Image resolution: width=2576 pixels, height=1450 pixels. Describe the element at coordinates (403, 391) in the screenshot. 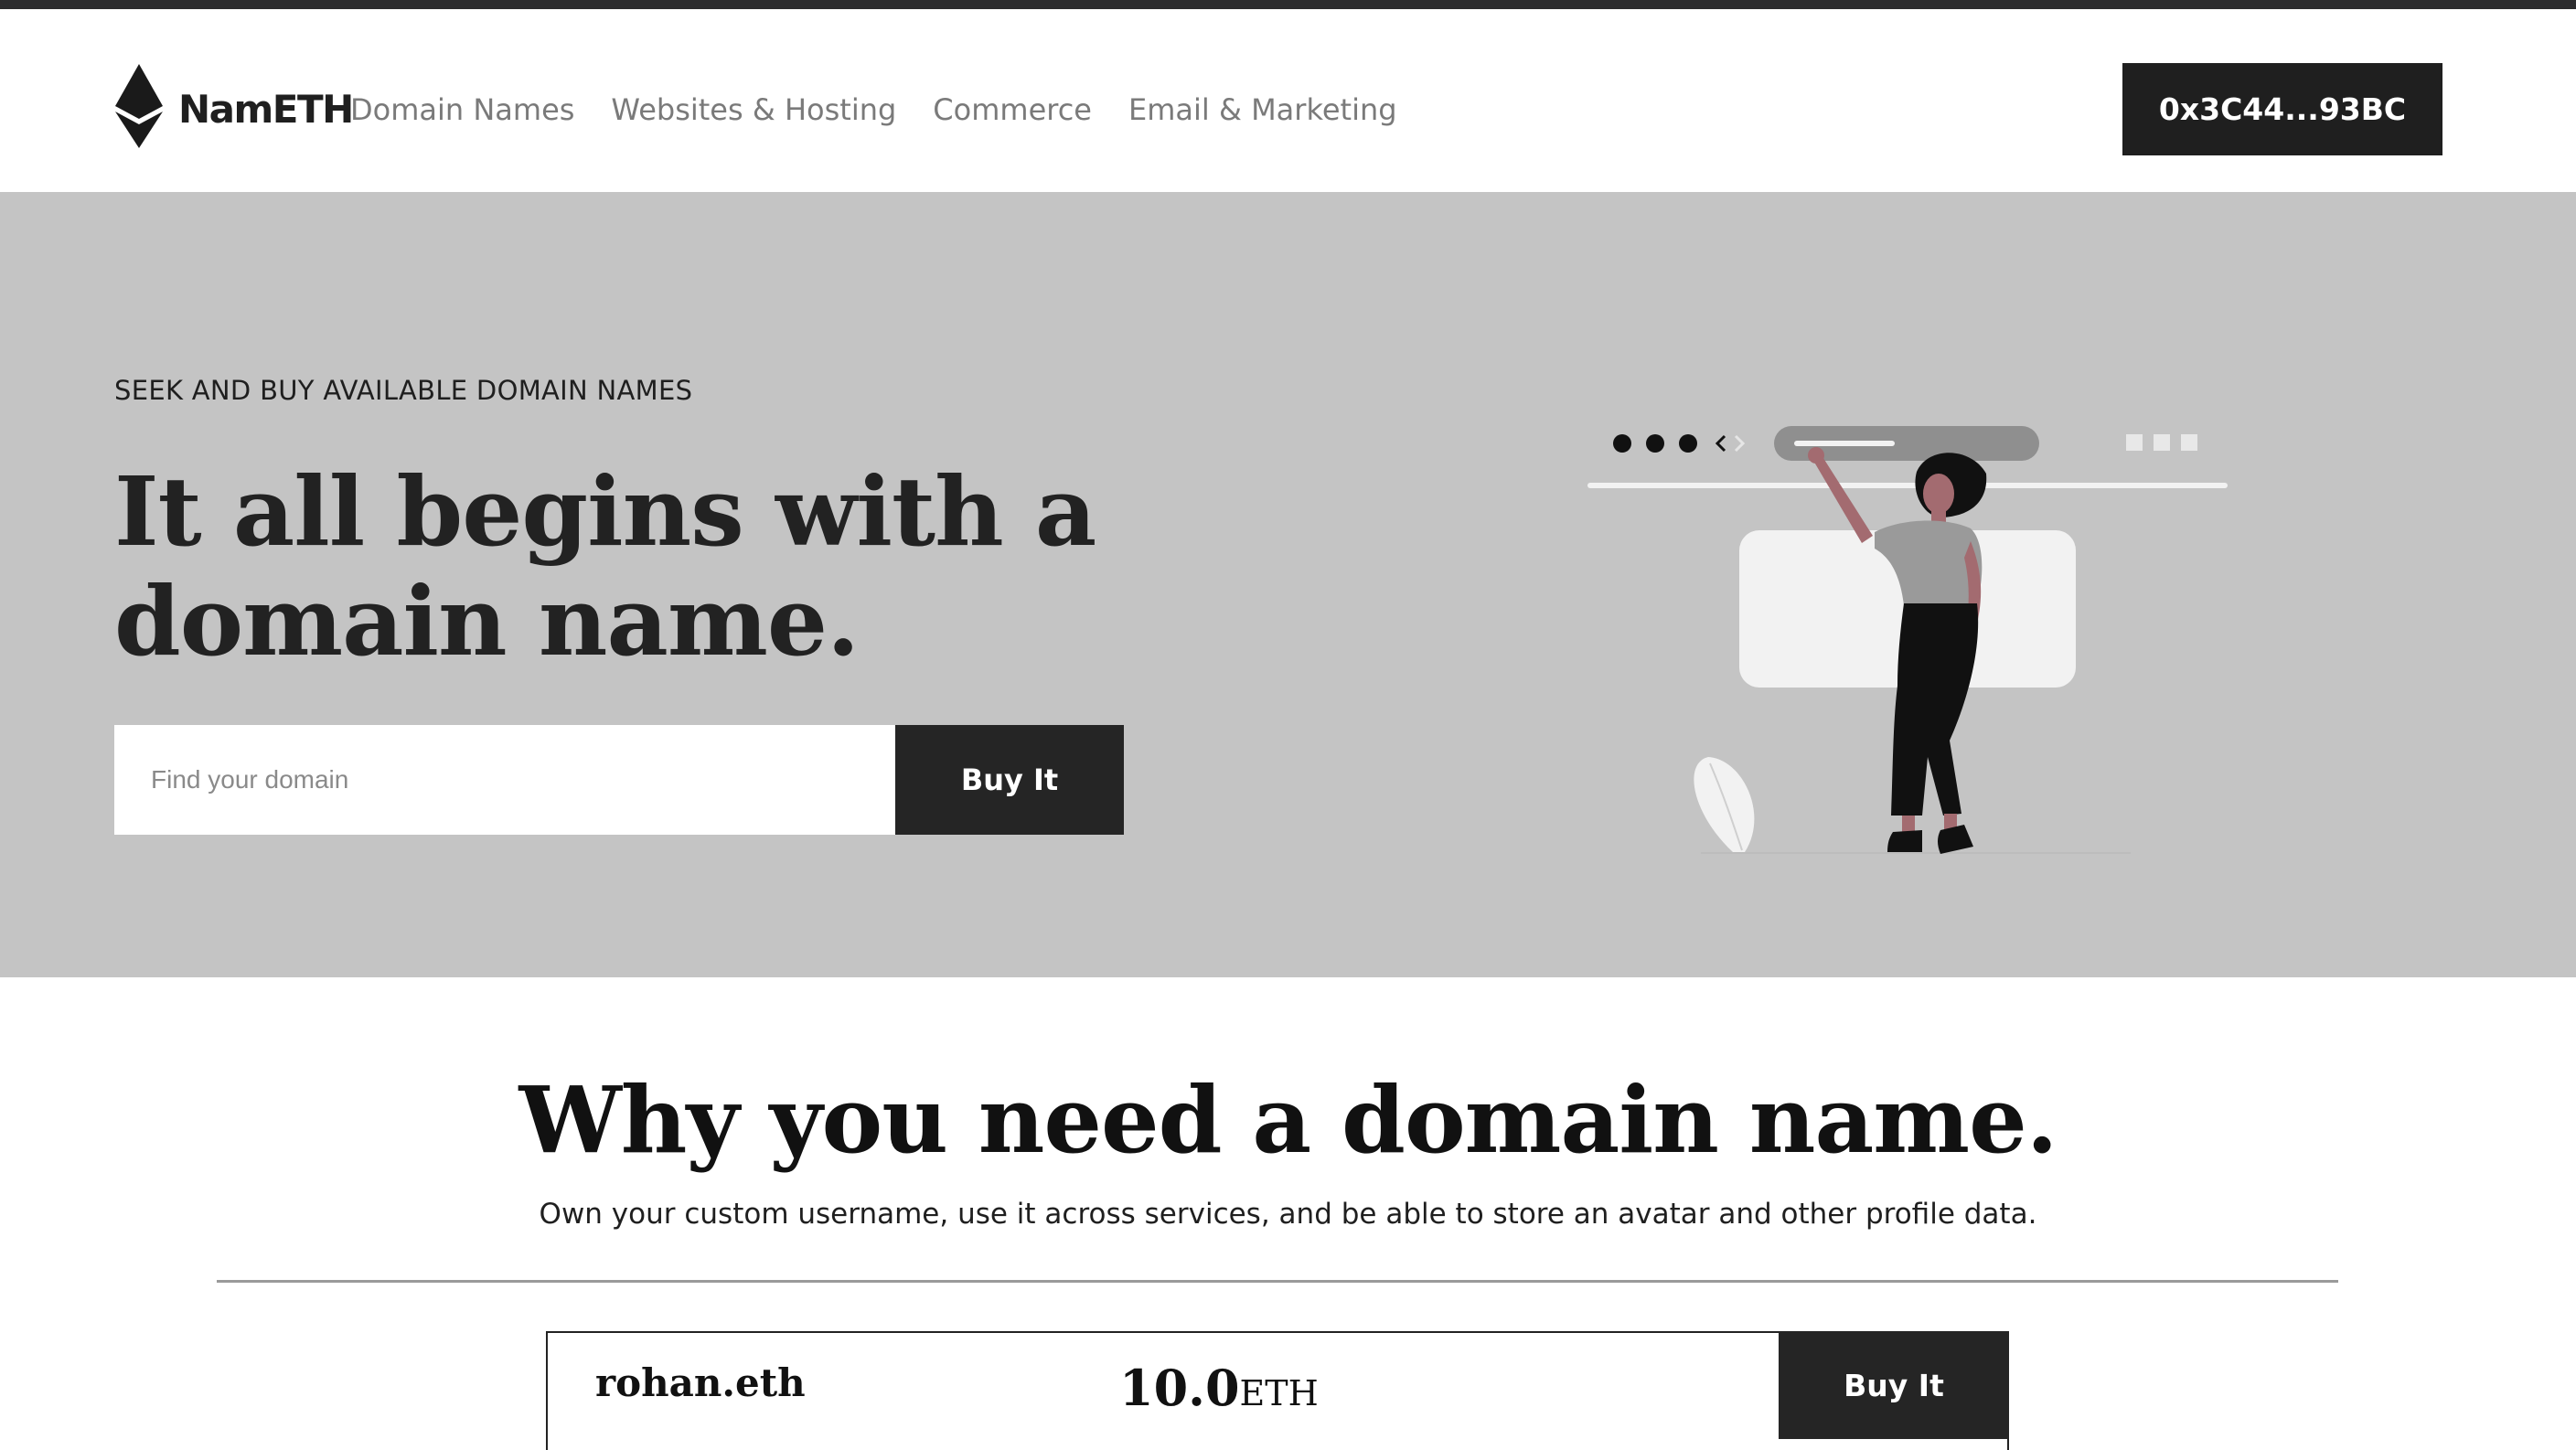

I see `hero-eyebrow: SEEK AND BUY AVAILABLE DOMAIN NAMES` at that location.